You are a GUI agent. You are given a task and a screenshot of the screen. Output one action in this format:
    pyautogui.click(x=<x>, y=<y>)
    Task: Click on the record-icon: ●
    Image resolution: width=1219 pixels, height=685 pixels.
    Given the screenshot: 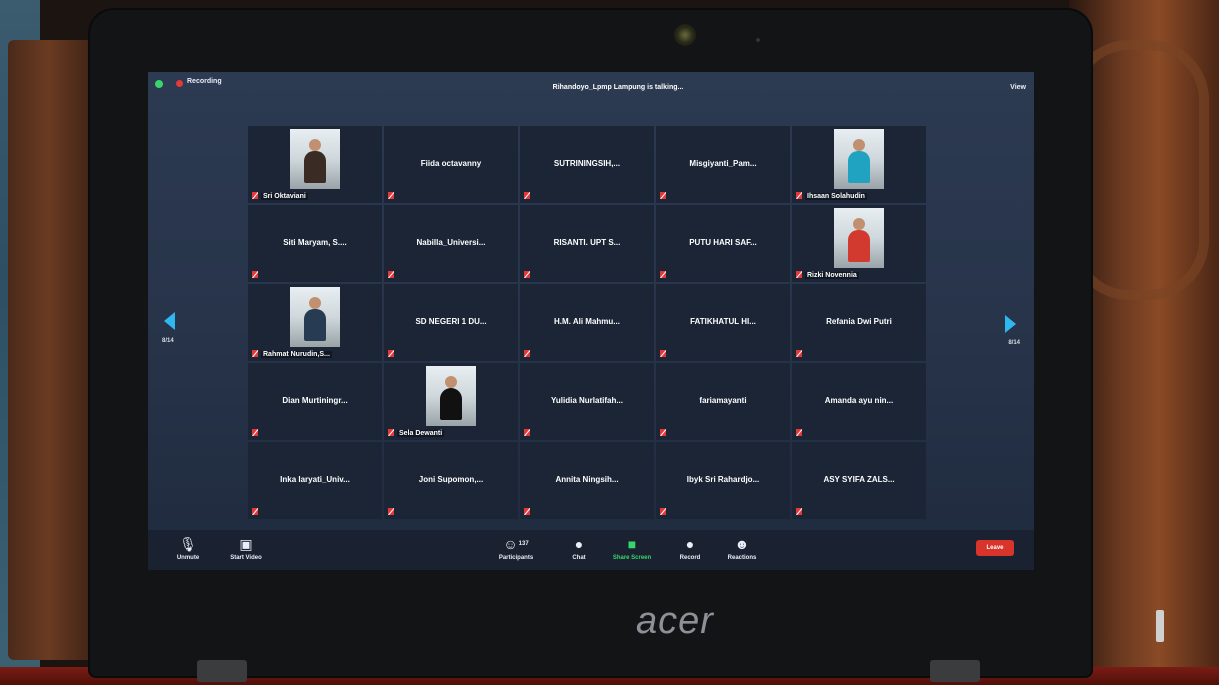 What is the action you would take?
    pyautogui.click(x=690, y=544)
    